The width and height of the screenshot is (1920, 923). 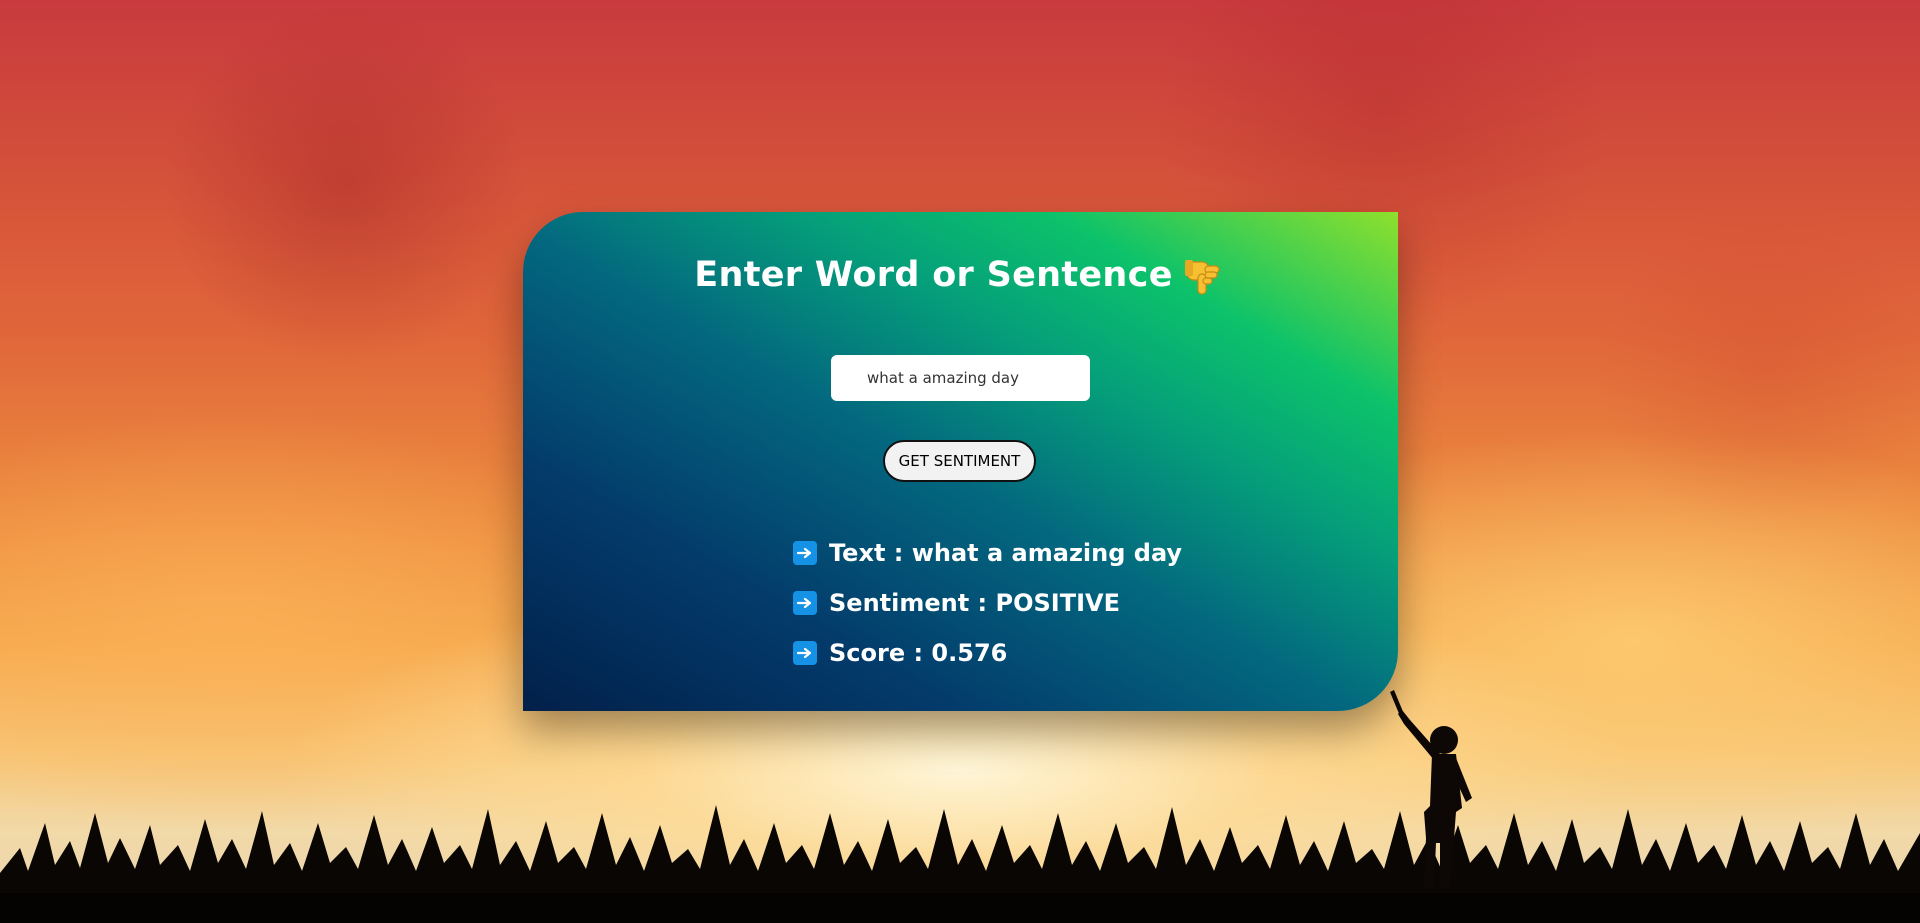 I want to click on sentence-input-box, so click(x=960, y=378).